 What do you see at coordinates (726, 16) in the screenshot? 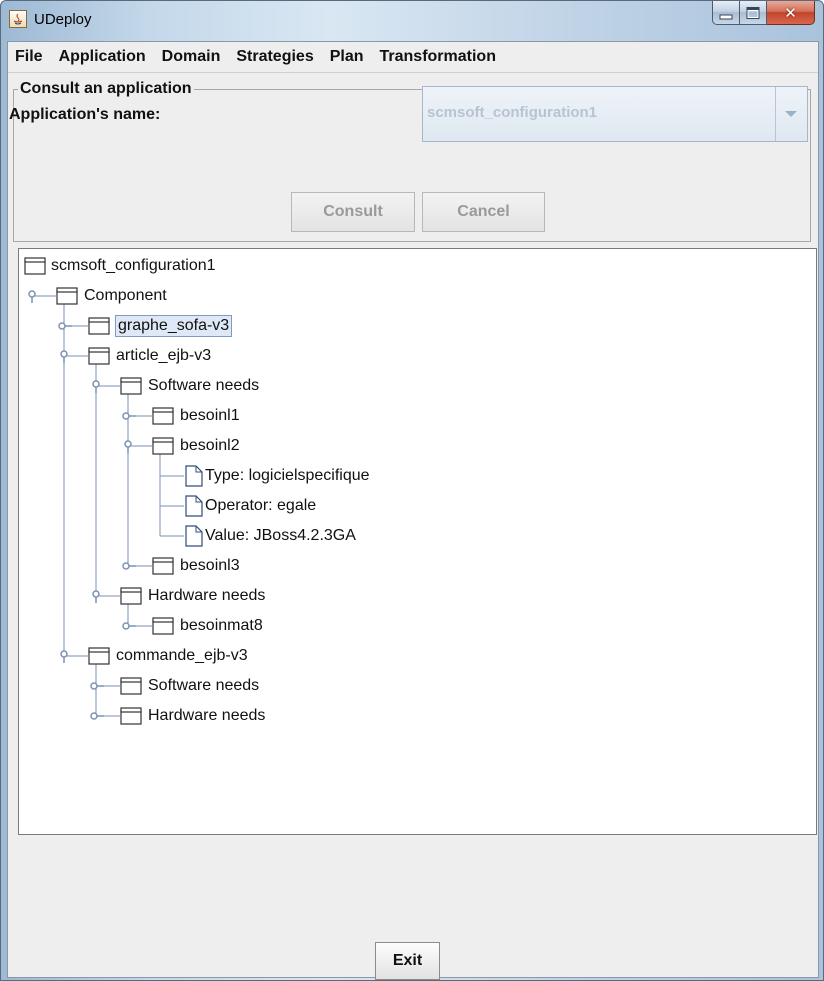
I see `minimize-icon` at bounding box center [726, 16].